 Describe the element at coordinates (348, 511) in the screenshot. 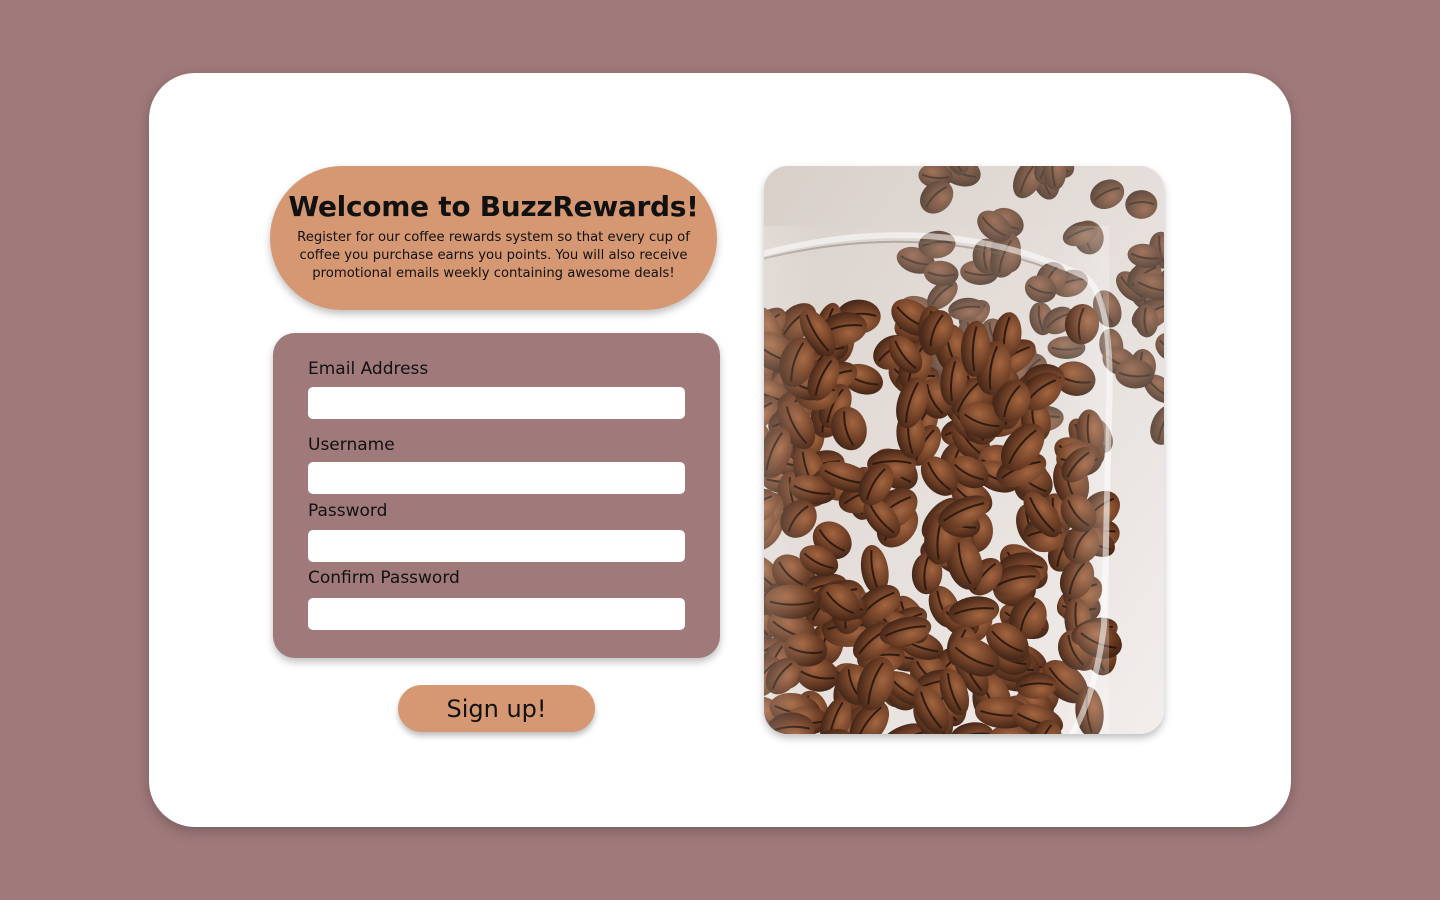

I see `password-label: Password` at that location.